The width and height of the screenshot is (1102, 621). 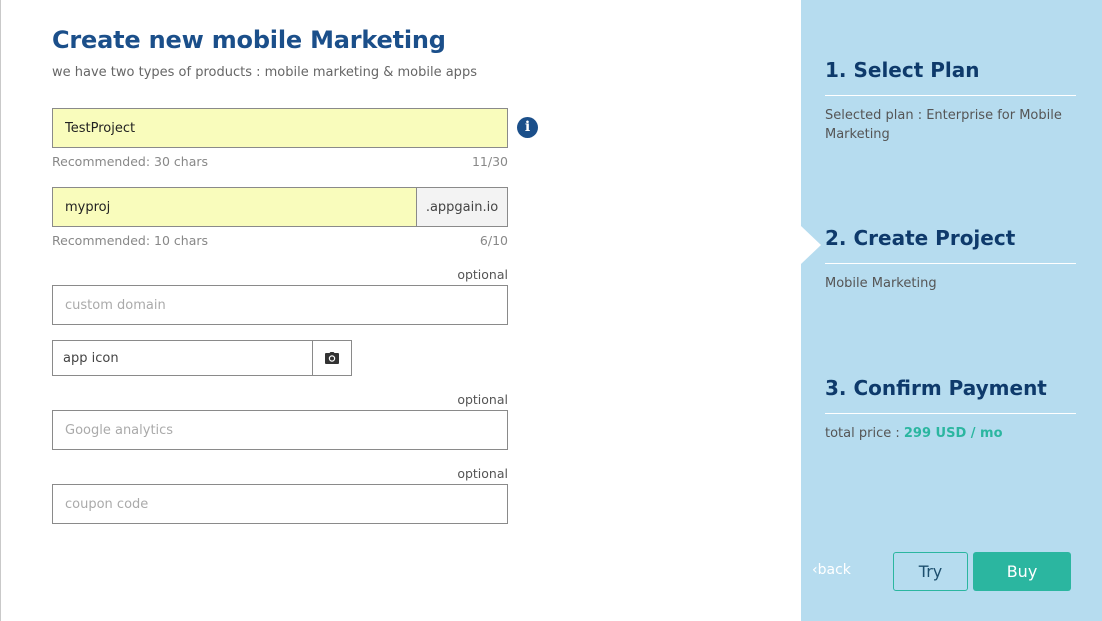 I want to click on step-select-plan-title: 1. Select Plan, so click(x=902, y=70).